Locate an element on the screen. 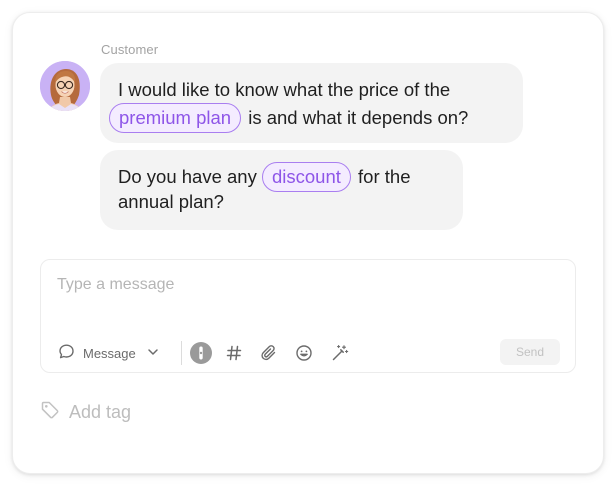  toolbar-divider is located at coordinates (181, 353).